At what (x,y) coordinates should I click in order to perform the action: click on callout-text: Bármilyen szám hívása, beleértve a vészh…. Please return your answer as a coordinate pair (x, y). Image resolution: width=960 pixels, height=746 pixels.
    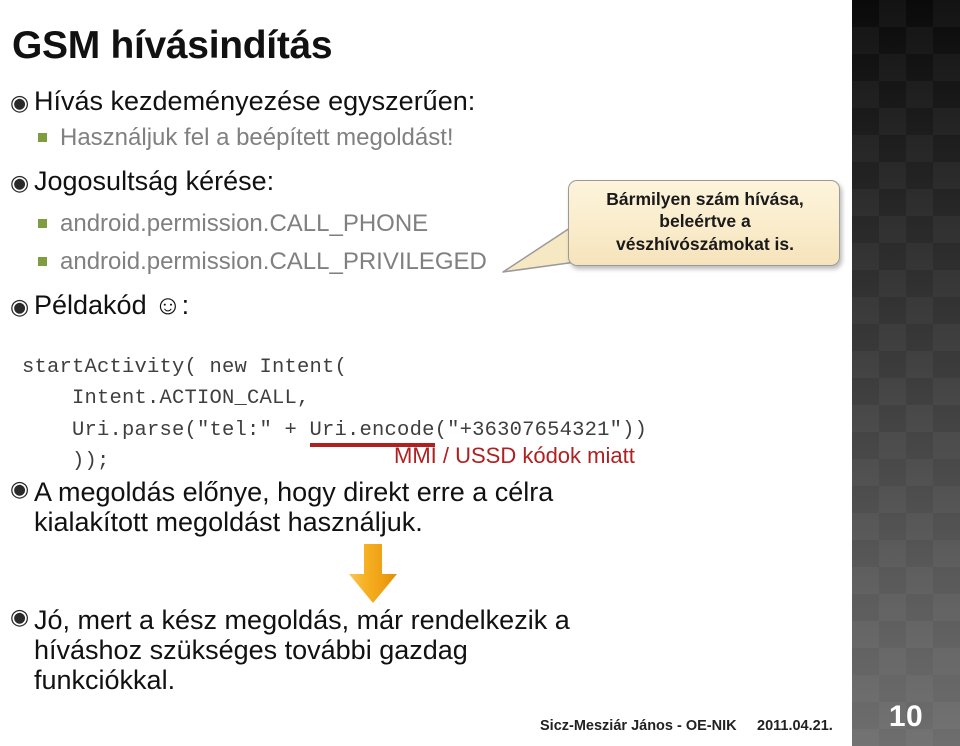
    Looking at the image, I should click on (705, 221).